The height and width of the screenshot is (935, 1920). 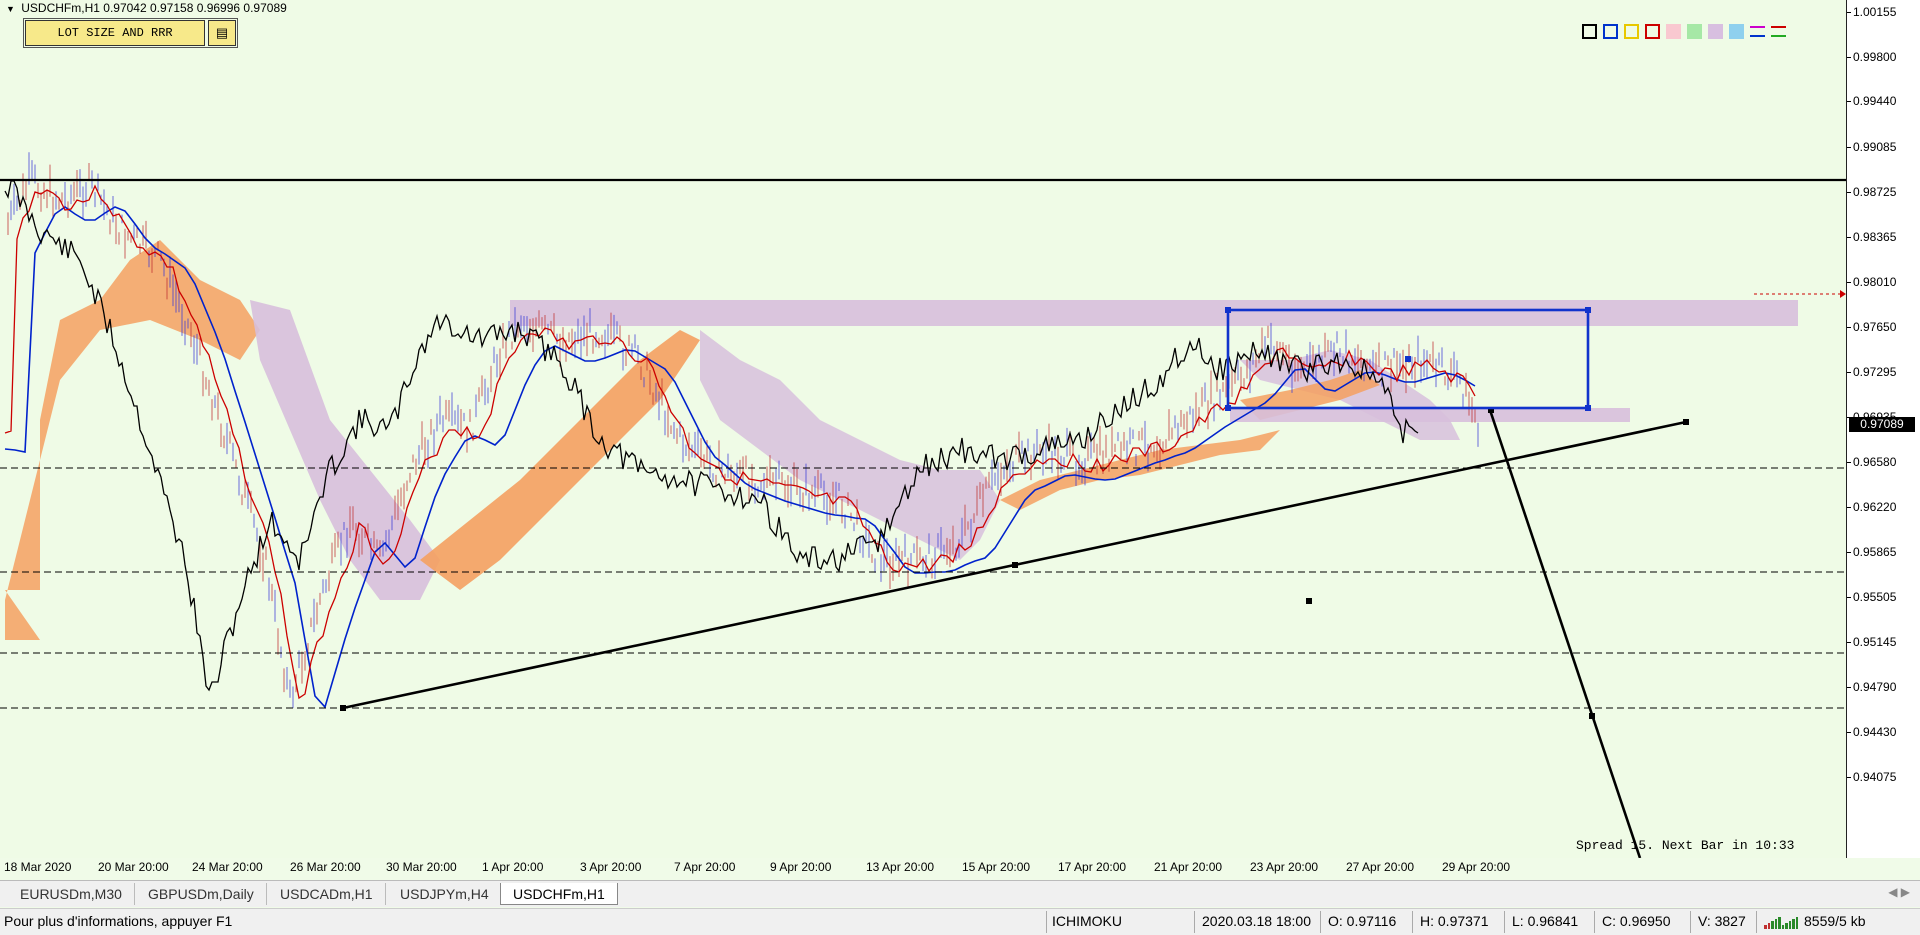 What do you see at coordinates (325, 867) in the screenshot?
I see `time-label: 26 Mar 20:00` at bounding box center [325, 867].